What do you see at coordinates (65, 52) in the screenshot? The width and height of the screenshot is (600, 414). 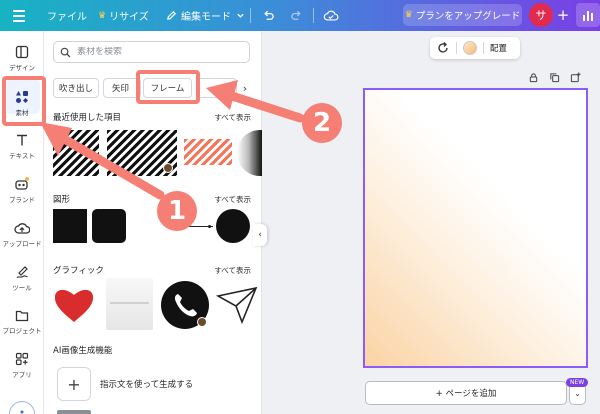 I see `search-icon` at bounding box center [65, 52].